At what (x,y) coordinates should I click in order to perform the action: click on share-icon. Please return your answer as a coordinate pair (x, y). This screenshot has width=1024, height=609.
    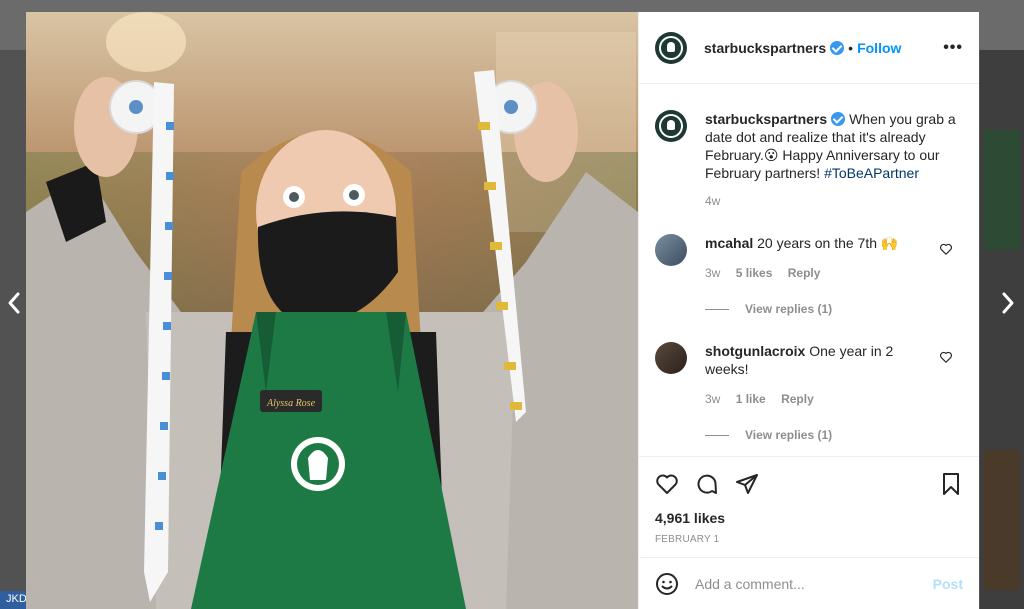
    Looking at the image, I should click on (747, 484).